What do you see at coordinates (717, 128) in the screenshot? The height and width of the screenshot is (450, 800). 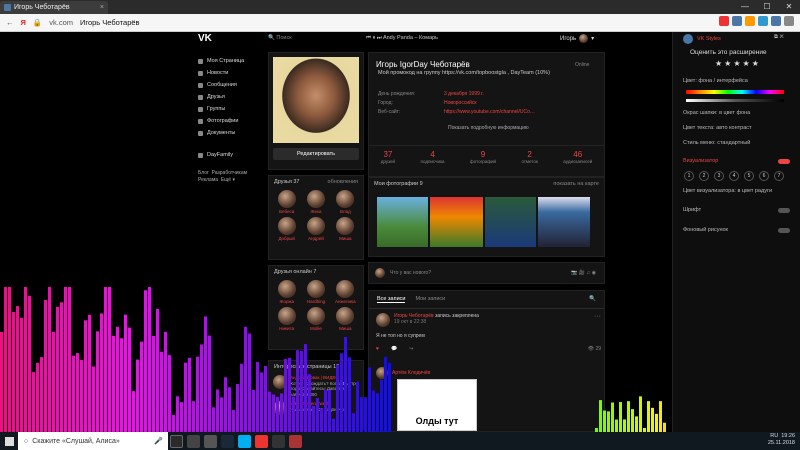 I see `text-color-option: Цвет текста: авто контраст` at bounding box center [717, 128].